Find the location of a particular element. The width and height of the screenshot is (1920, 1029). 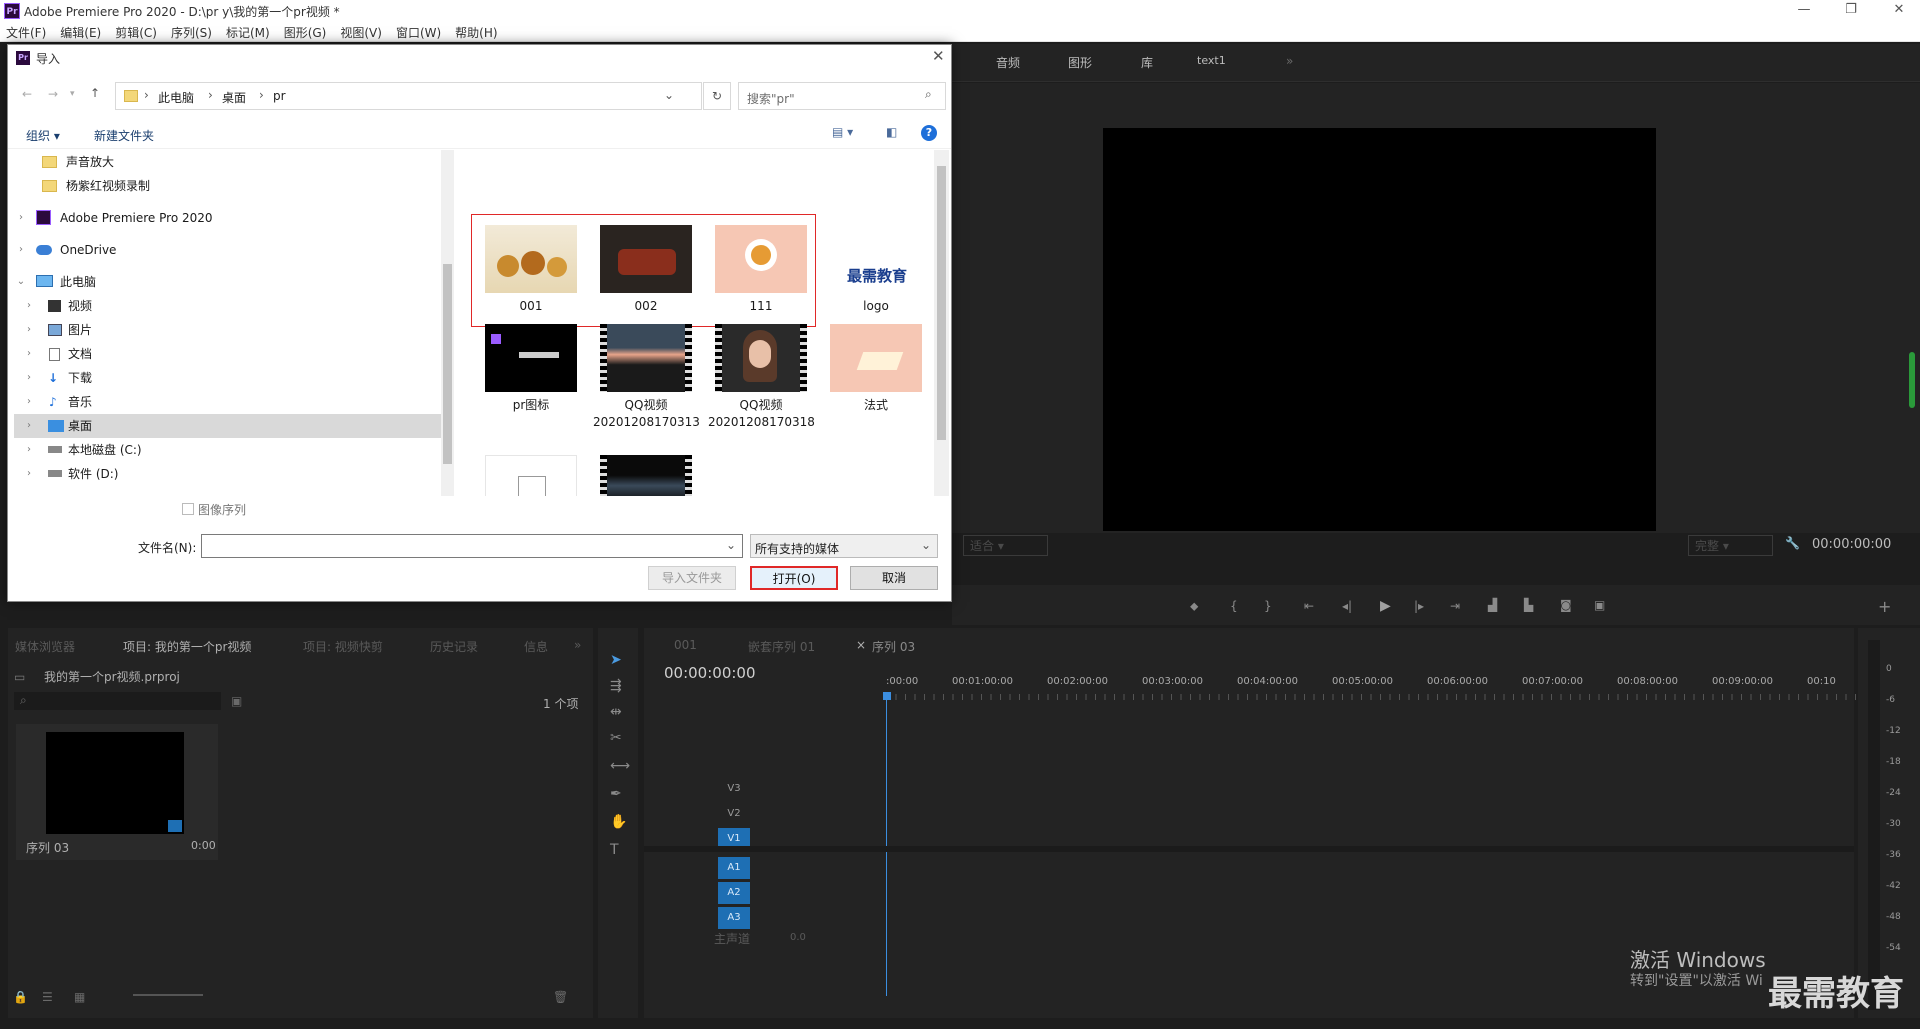

tab-library: 库 is located at coordinates (1147, 62).